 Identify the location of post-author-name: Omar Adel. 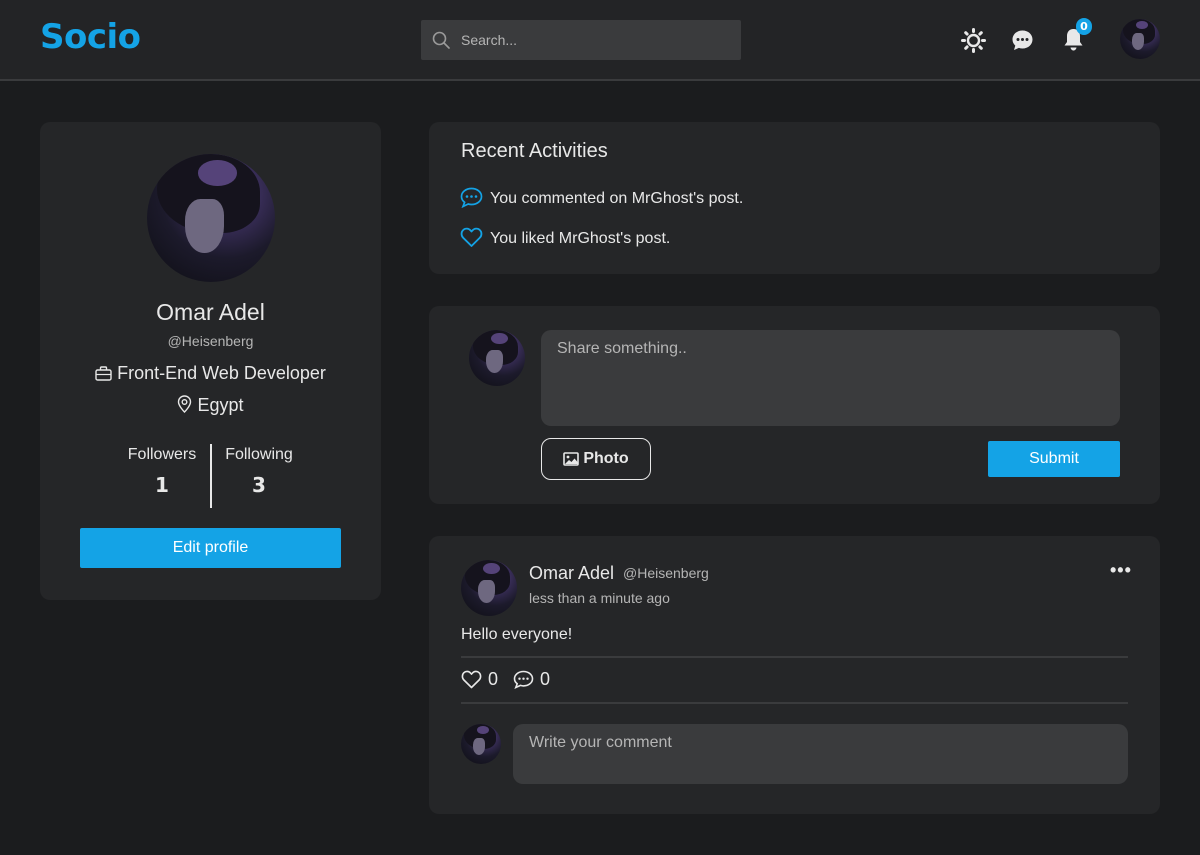
(571, 573).